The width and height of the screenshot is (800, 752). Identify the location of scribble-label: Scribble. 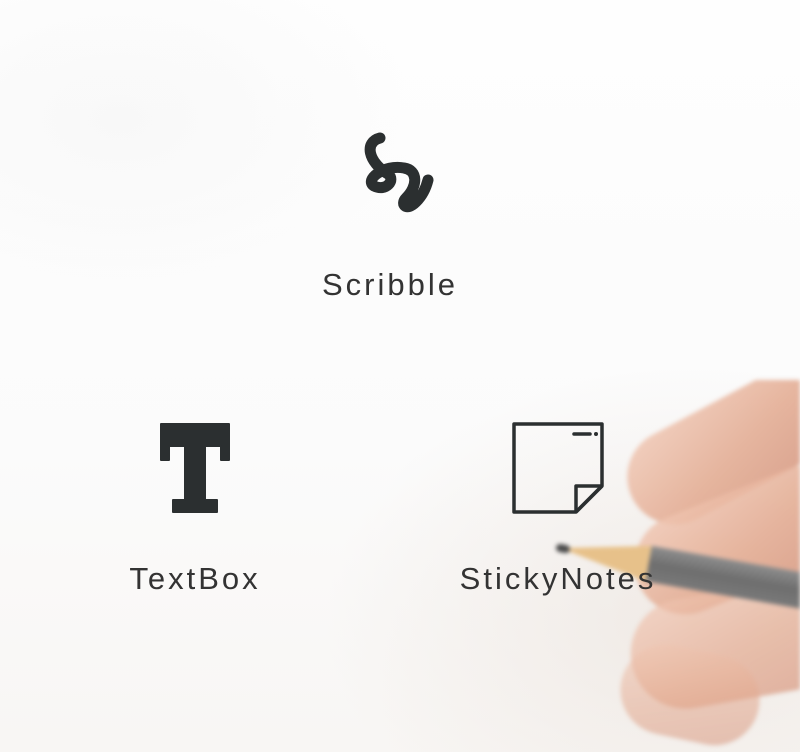
(390, 284).